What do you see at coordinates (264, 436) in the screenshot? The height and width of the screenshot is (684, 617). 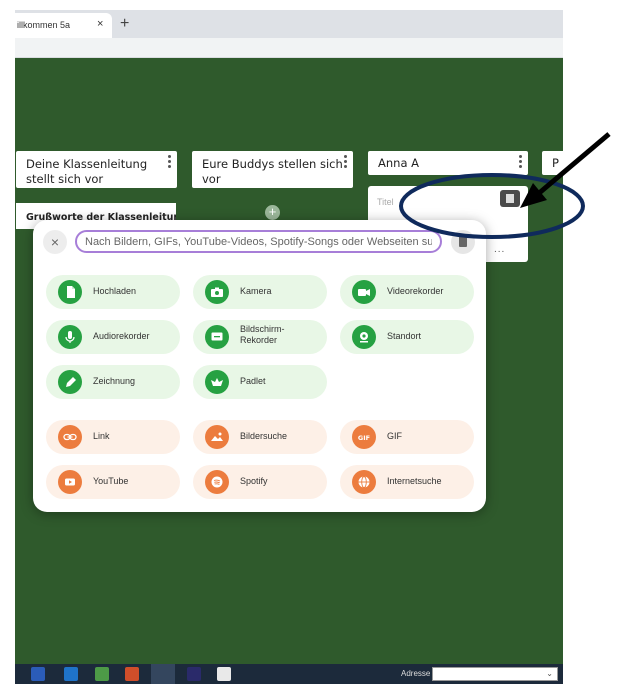 I see `option-label: Bildersuche` at bounding box center [264, 436].